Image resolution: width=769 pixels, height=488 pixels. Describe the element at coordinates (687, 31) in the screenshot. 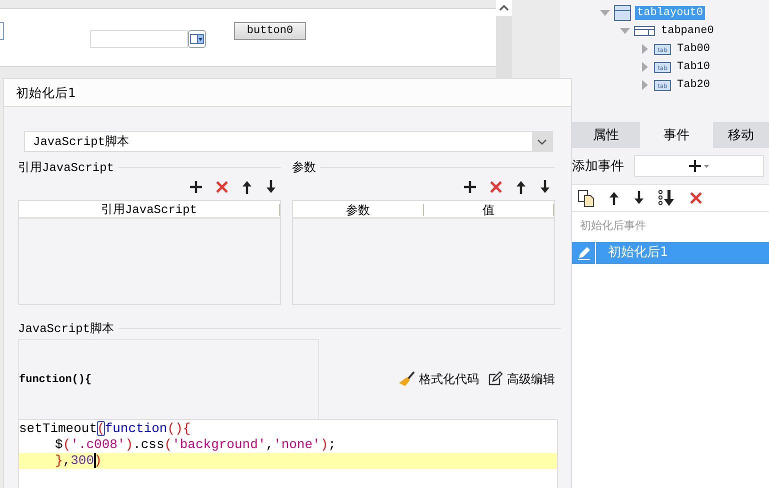

I see `tree-item: tabpane0` at that location.